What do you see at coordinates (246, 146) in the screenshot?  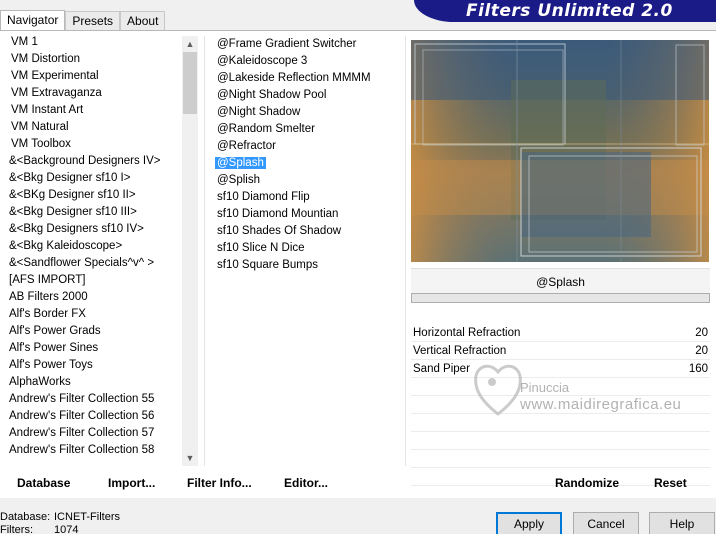 I see `filter-item-label: @Refractor` at bounding box center [246, 146].